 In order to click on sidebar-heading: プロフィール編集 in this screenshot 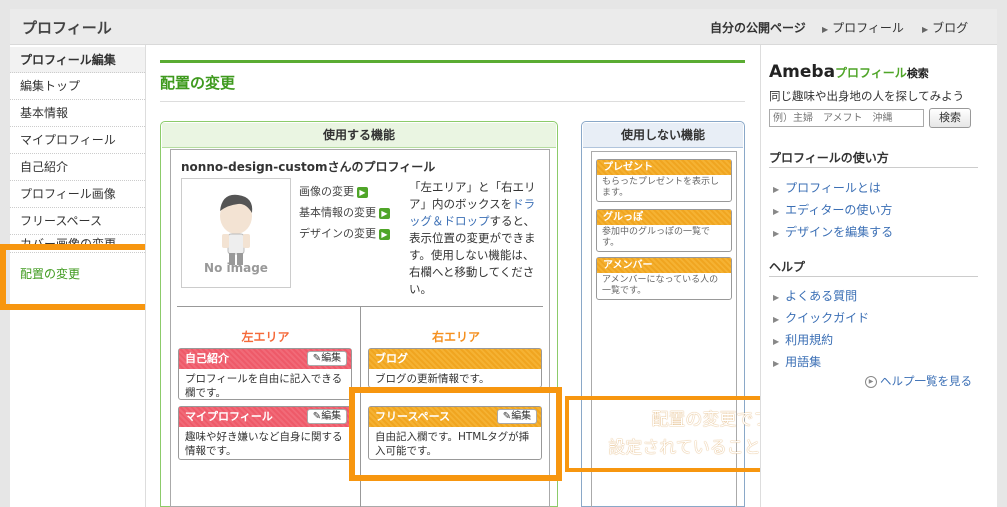, I will do `click(77, 60)`.